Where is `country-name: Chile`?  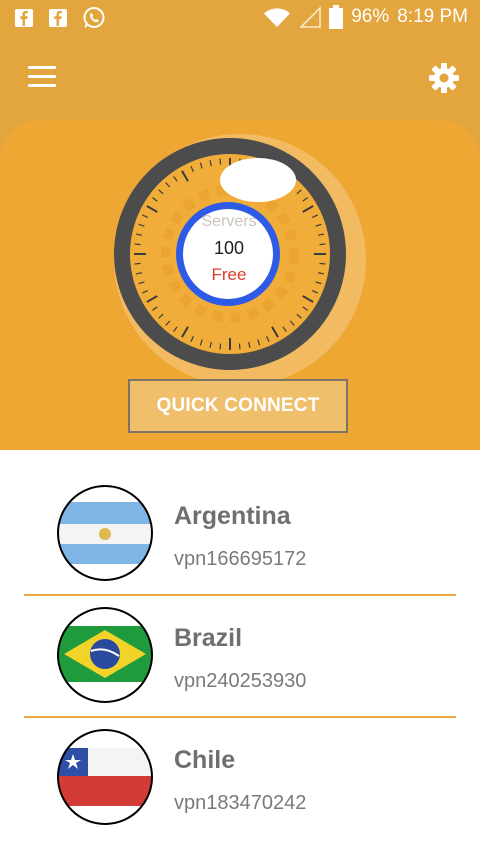
country-name: Chile is located at coordinates (205, 760).